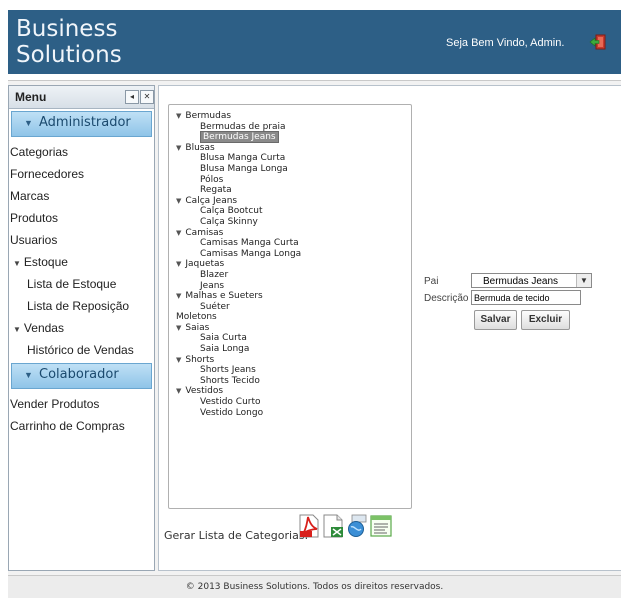 This screenshot has height=598, width=621. I want to click on tree-node-label: Blazer, so click(214, 274).